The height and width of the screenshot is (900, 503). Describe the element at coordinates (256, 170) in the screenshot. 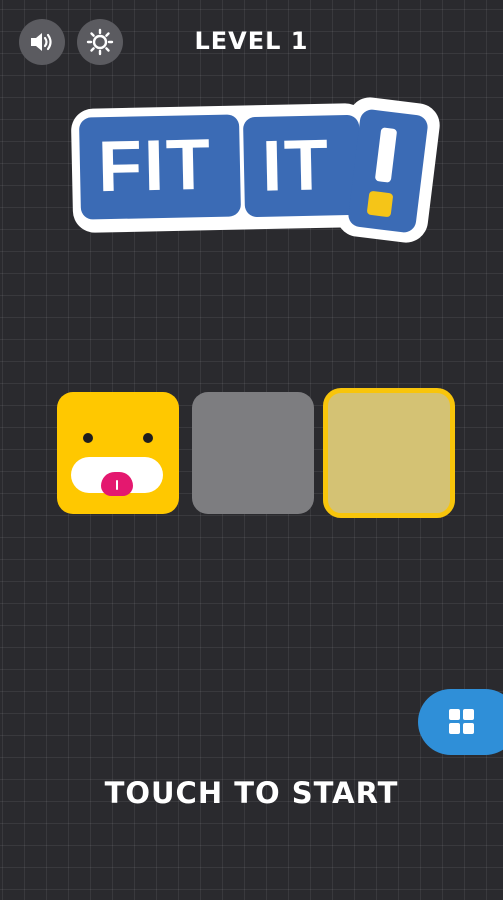

I see `game-logo: FIT IT` at that location.